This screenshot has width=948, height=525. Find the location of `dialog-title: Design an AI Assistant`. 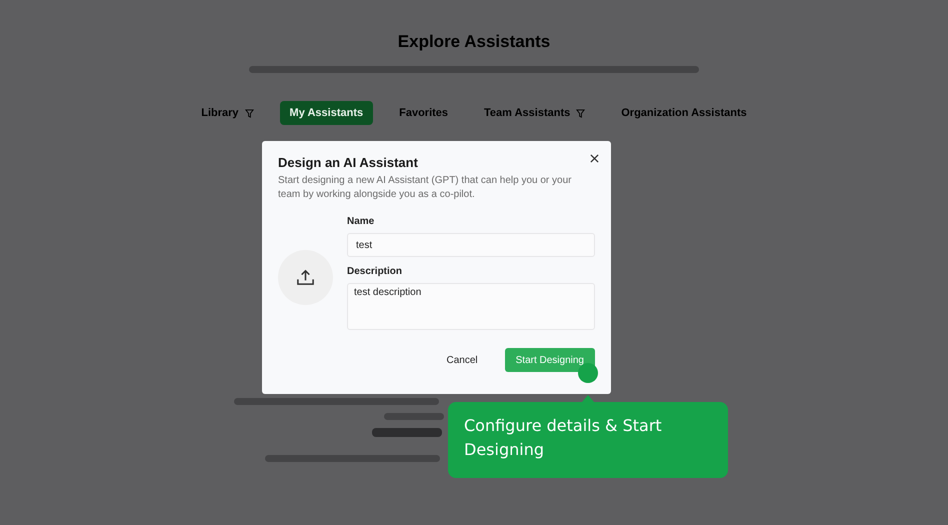

dialog-title: Design an AI Assistant is located at coordinates (348, 162).